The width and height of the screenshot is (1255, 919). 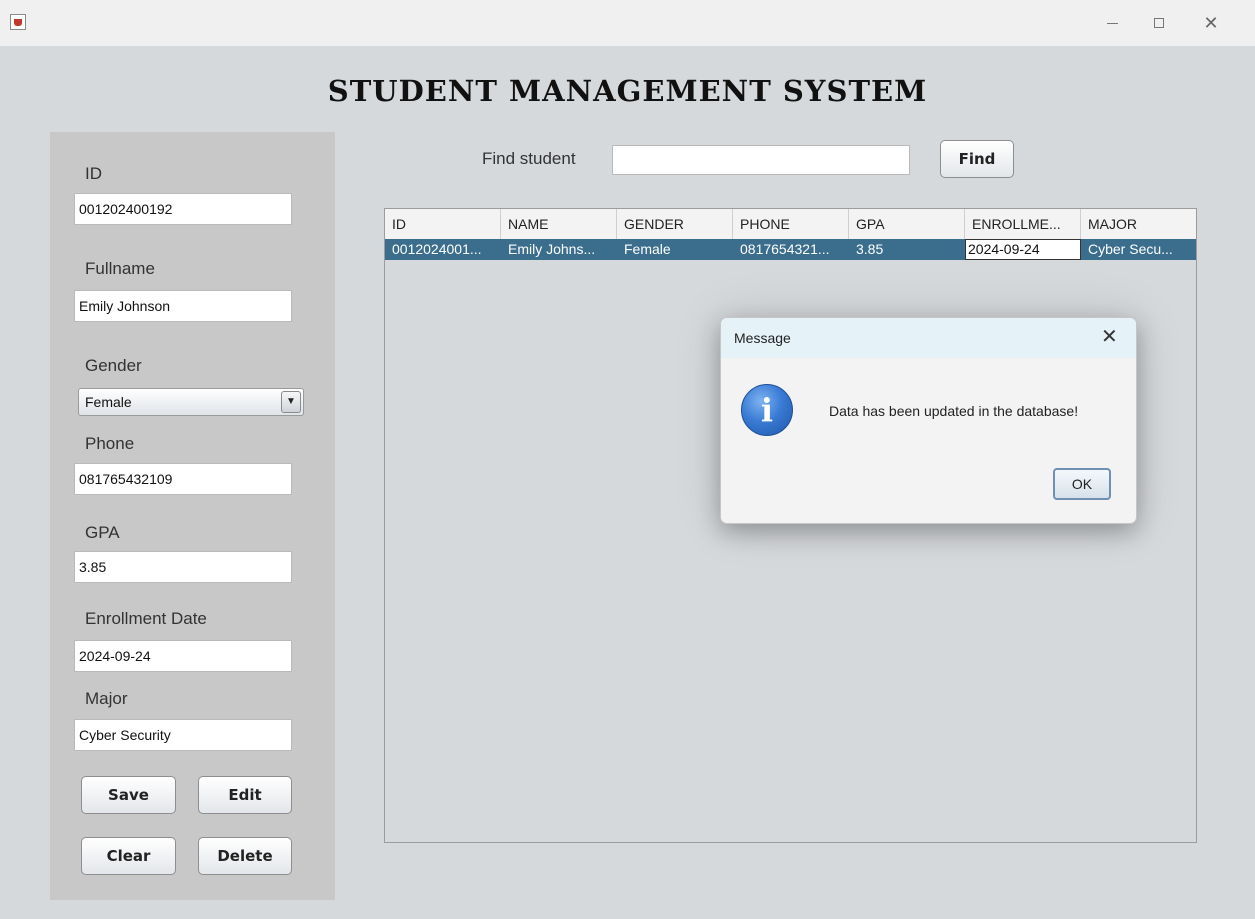 What do you see at coordinates (113, 365) in the screenshot?
I see `gender-label: Gender` at bounding box center [113, 365].